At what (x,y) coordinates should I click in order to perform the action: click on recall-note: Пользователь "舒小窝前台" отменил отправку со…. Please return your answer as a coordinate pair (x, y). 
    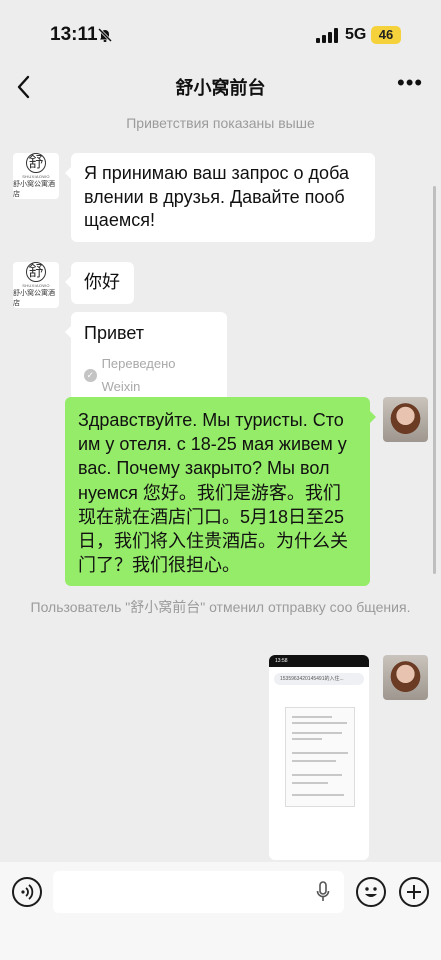
    Looking at the image, I should click on (220, 607).